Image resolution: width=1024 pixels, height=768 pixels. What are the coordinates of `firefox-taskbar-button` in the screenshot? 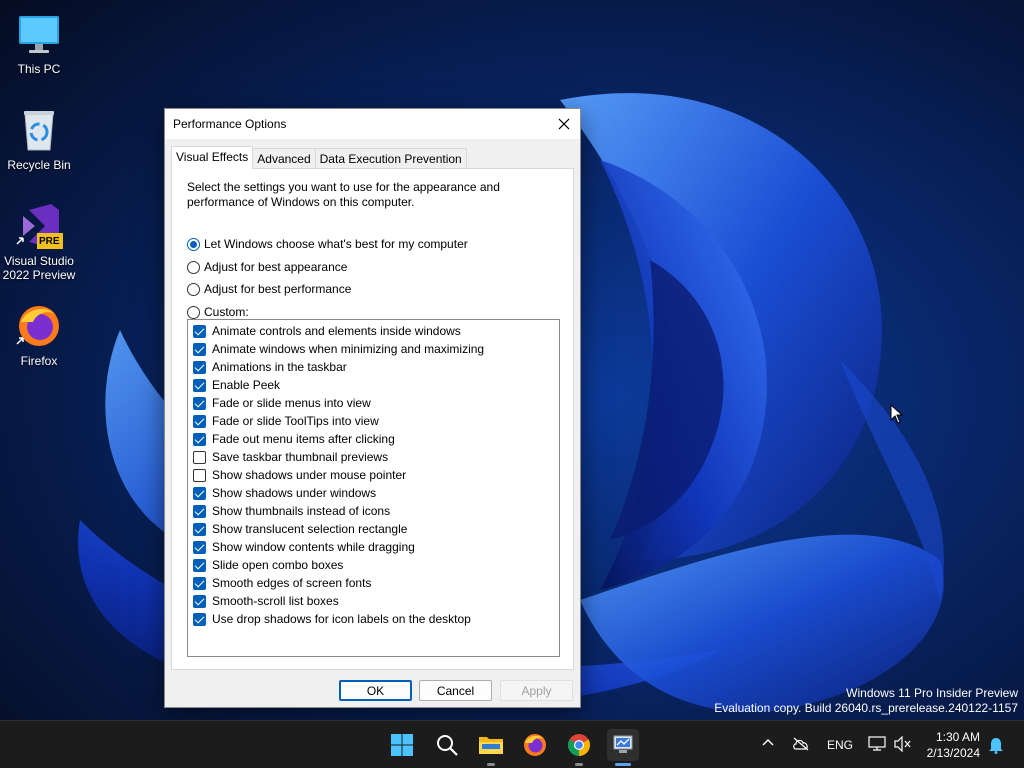 It's located at (535, 745).